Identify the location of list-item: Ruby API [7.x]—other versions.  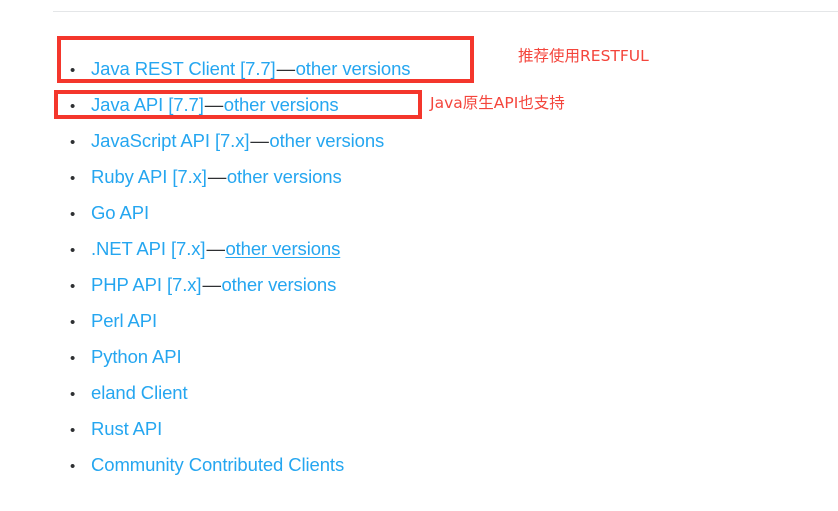
(206, 177).